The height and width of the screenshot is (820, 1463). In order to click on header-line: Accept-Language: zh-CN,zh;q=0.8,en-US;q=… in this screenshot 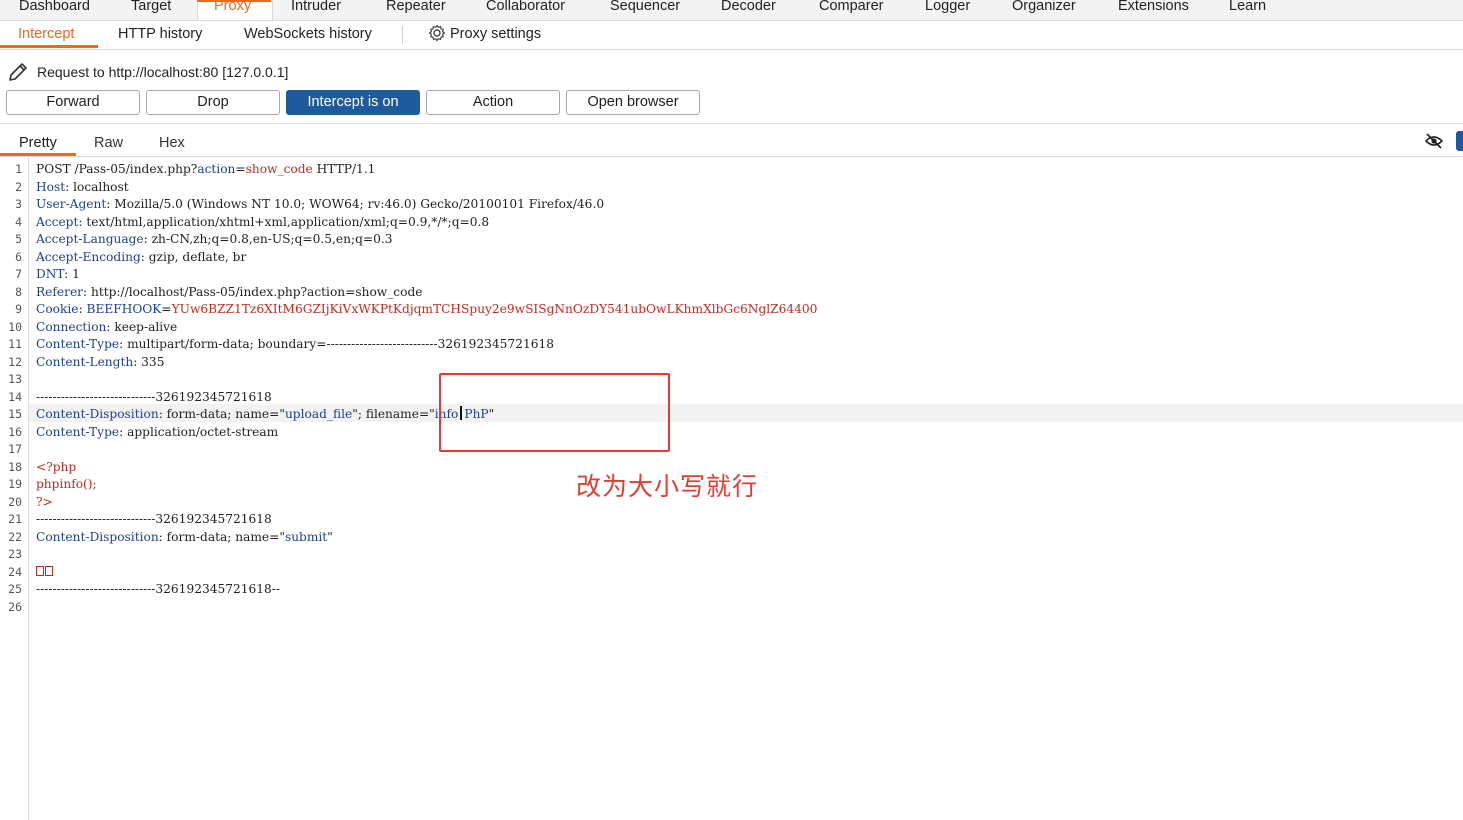, I will do `click(214, 239)`.